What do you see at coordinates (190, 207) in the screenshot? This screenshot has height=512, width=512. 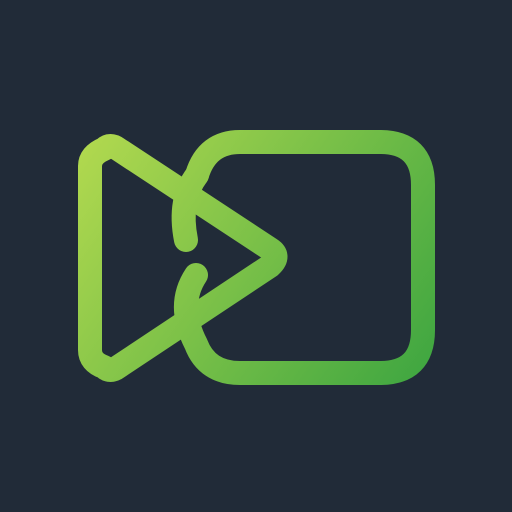 I see `camera-body-left-edge-shape` at bounding box center [190, 207].